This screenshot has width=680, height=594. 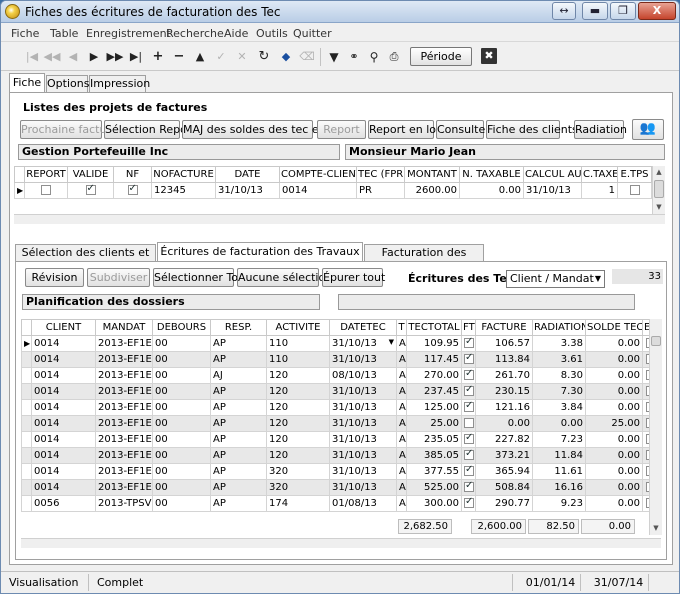 I want to click on factures-hscroll, so click(x=339, y=219).